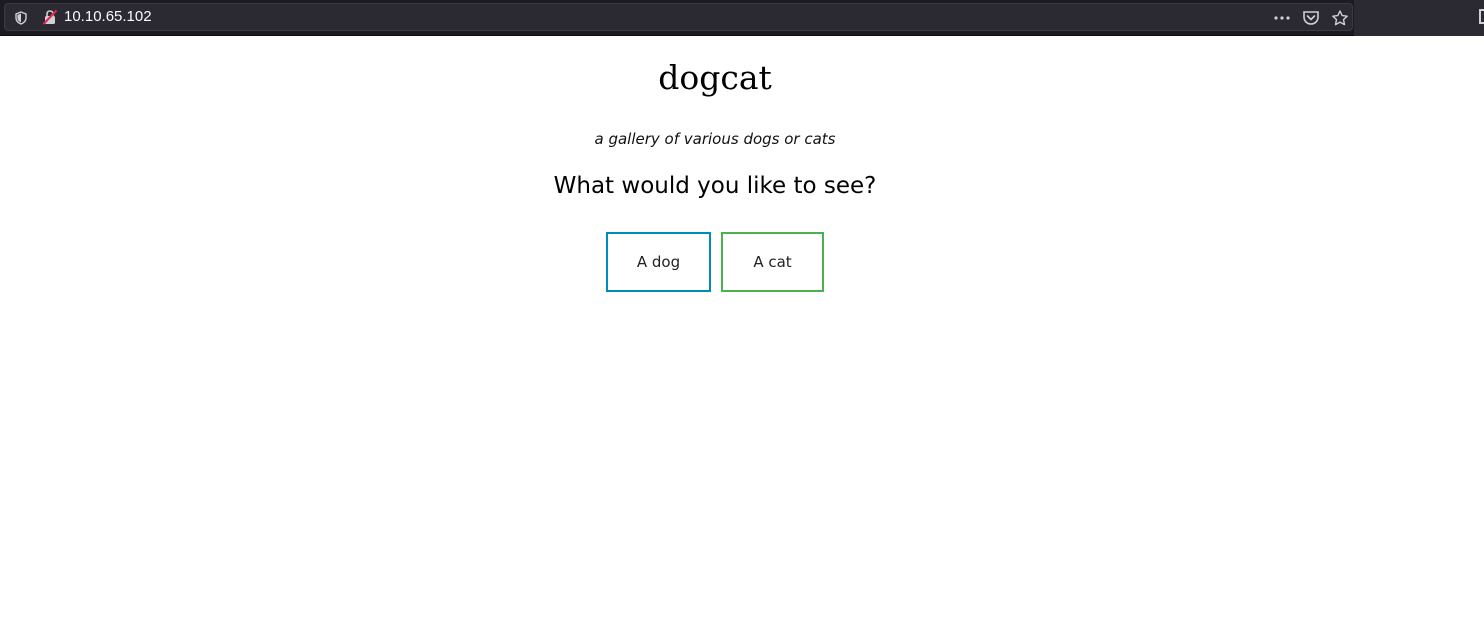 The height and width of the screenshot is (643, 1484). Describe the element at coordinates (715, 186) in the screenshot. I see `question-heading: What would you like to see?` at that location.